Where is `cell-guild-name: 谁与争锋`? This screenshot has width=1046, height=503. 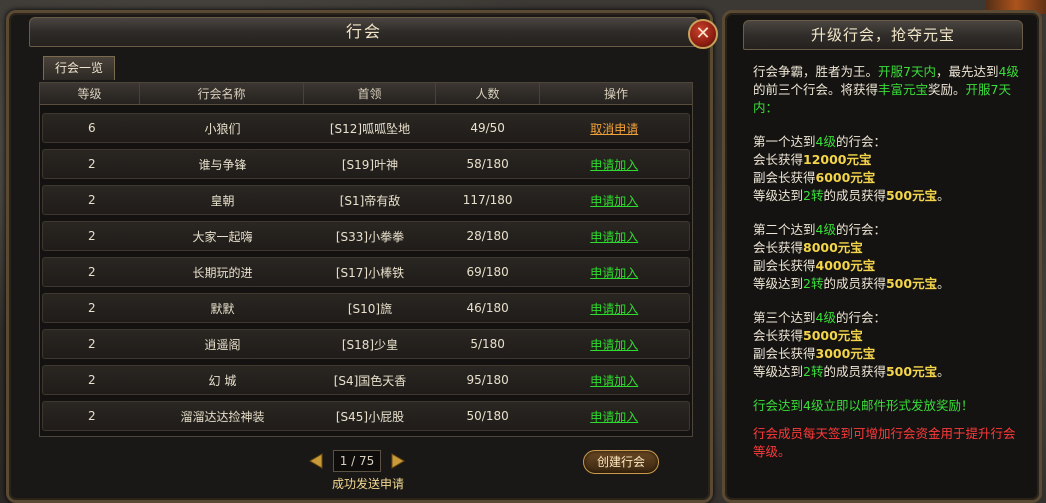
cell-guild-name: 谁与争锋 is located at coordinates (222, 164).